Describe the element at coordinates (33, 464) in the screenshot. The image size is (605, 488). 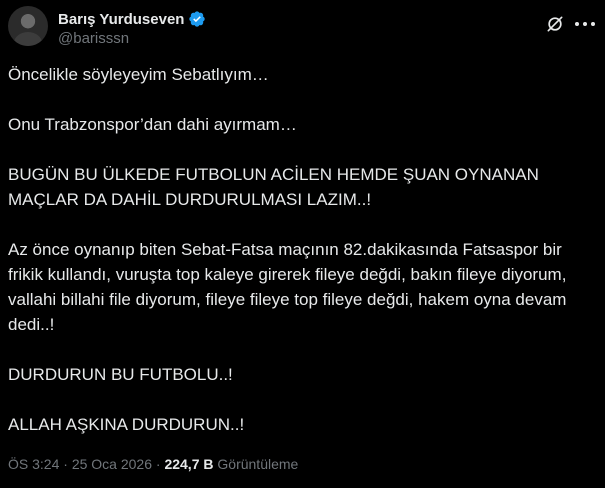
I see `tweet-time: ÖS 3:24` at that location.